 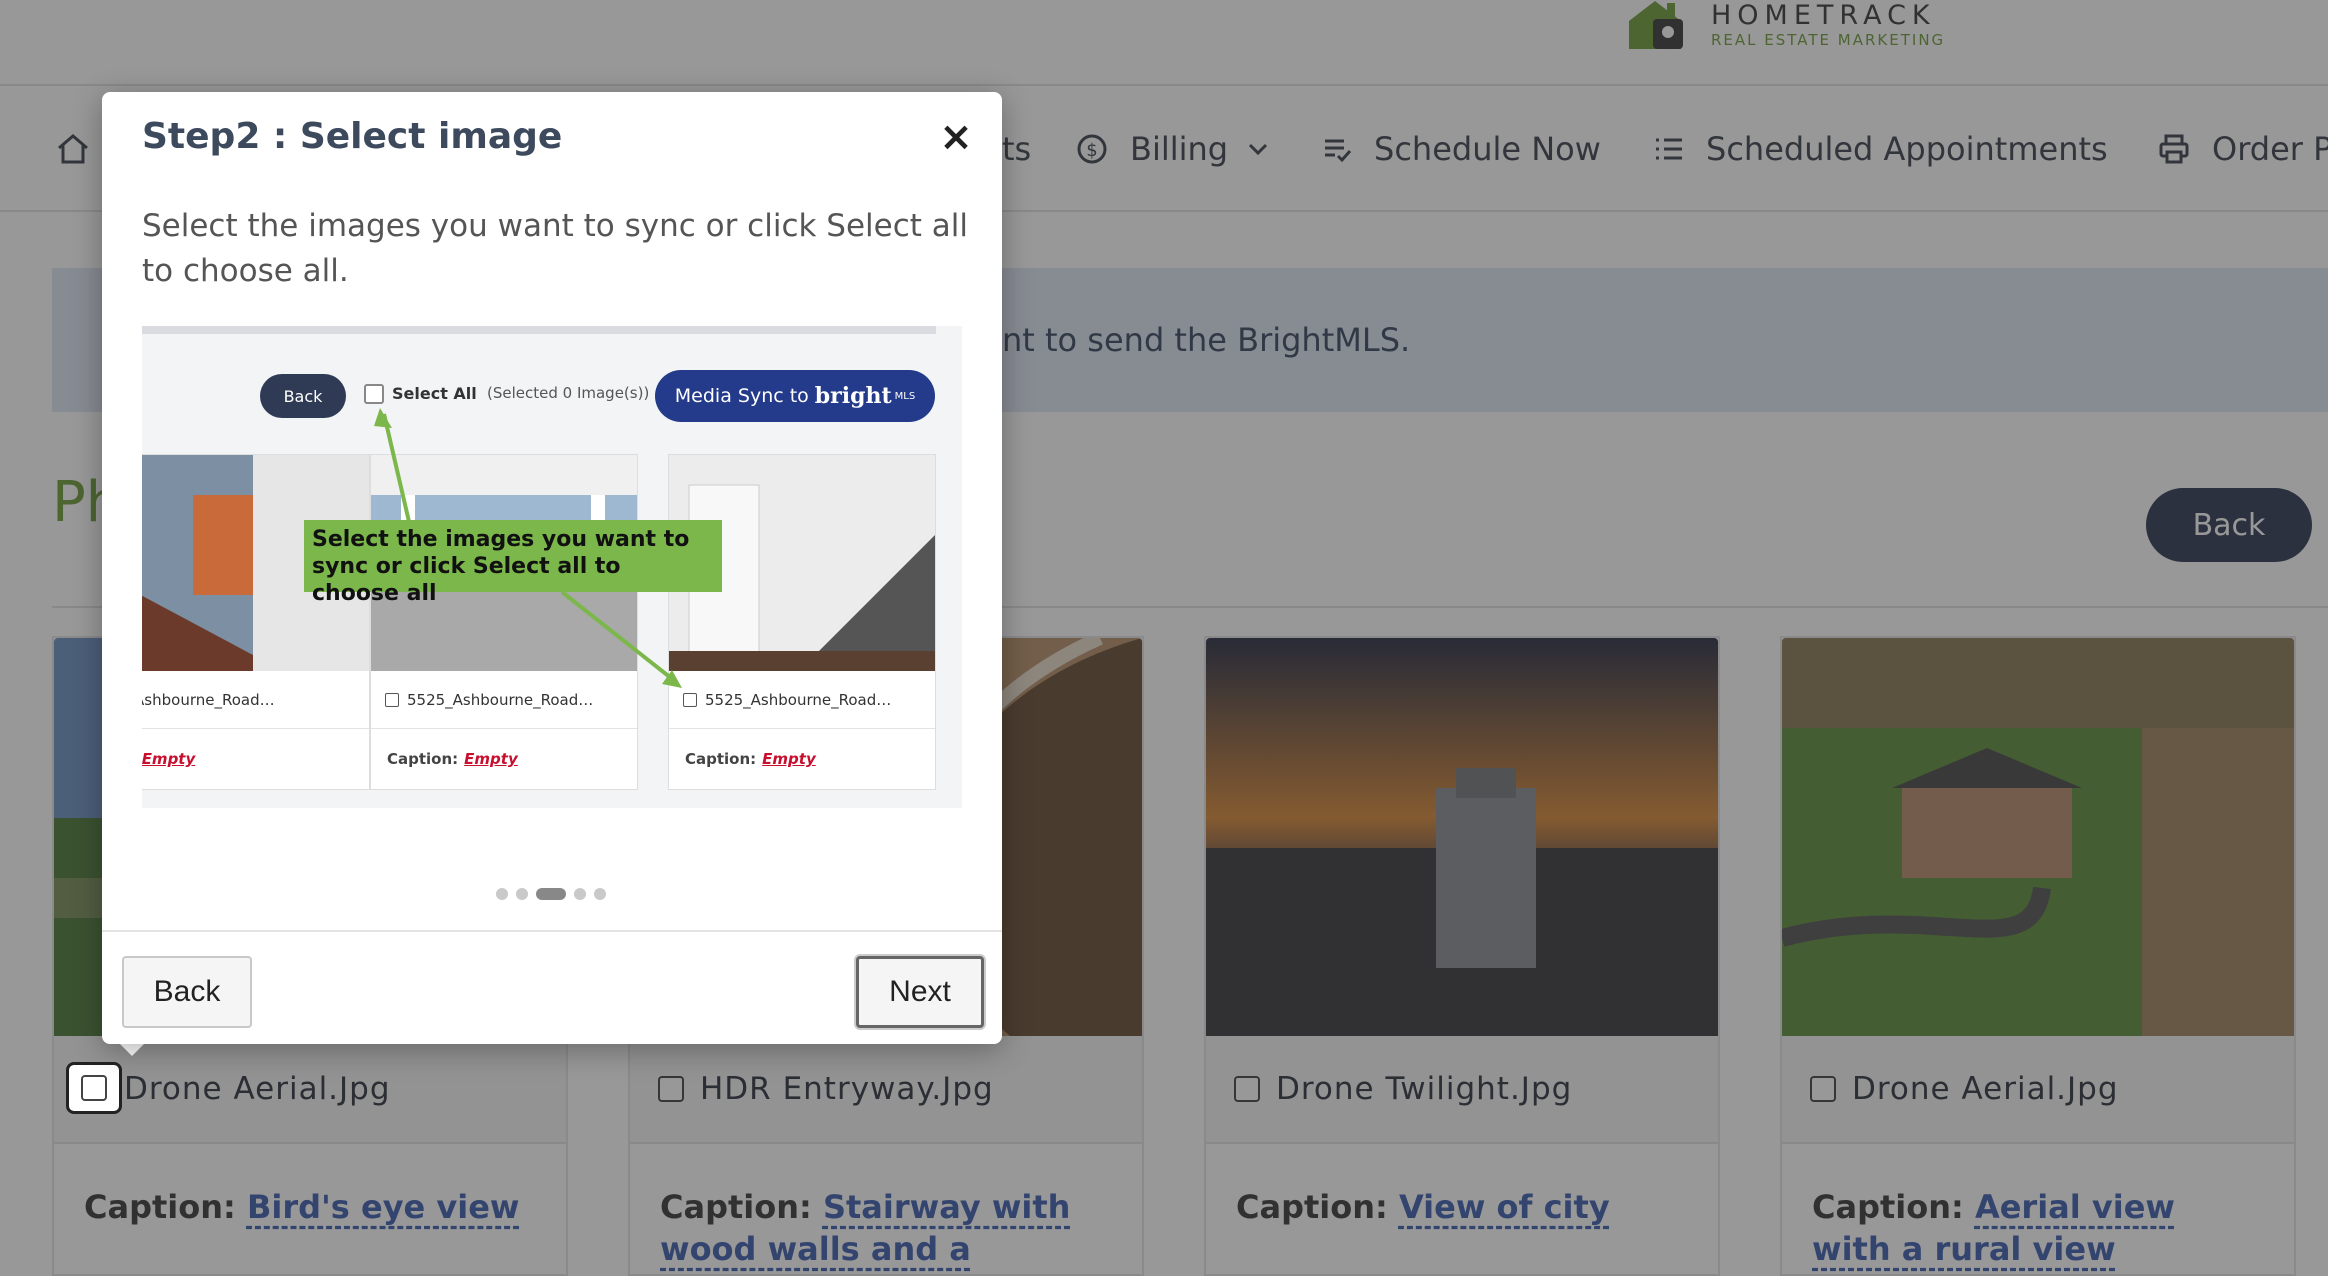 I want to click on highlighted-photo-checkbox, so click(x=94, y=1088).